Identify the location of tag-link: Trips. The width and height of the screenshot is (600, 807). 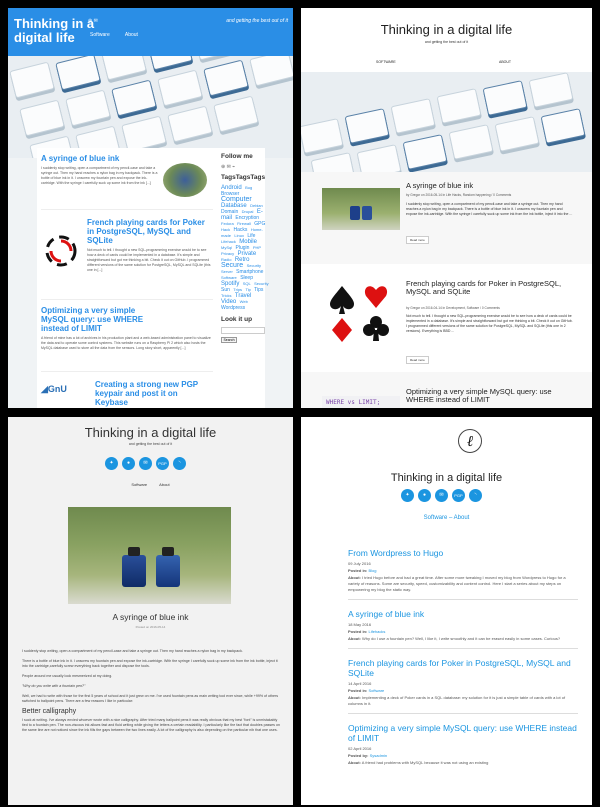
(237, 289).